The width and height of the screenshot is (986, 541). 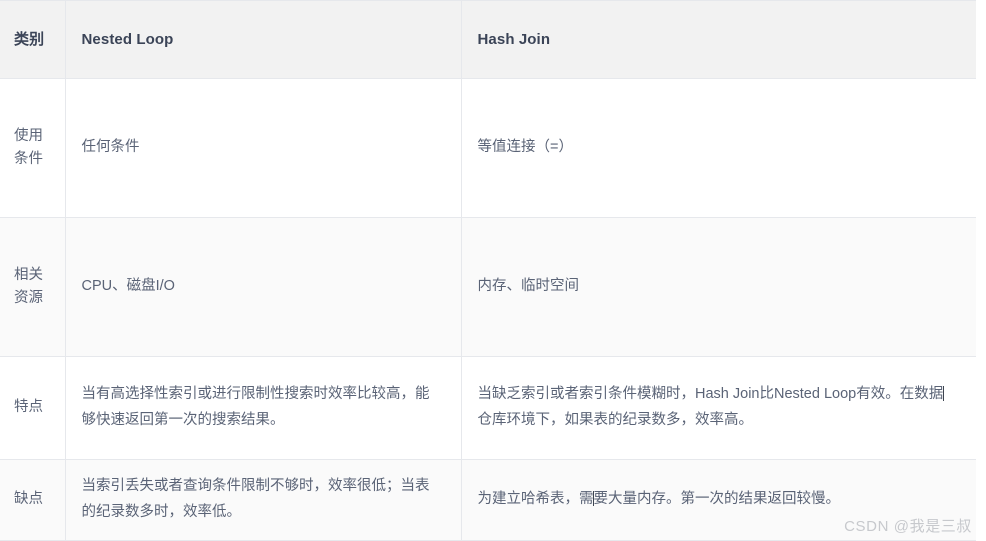 I want to click on row-label-related-resource: 相关资源, so click(x=33, y=287).